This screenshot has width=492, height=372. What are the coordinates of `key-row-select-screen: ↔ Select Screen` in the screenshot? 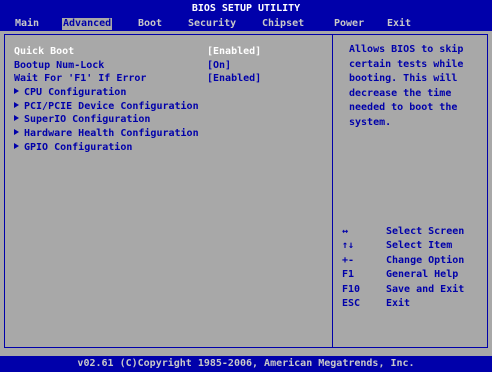 It's located at (410, 232).